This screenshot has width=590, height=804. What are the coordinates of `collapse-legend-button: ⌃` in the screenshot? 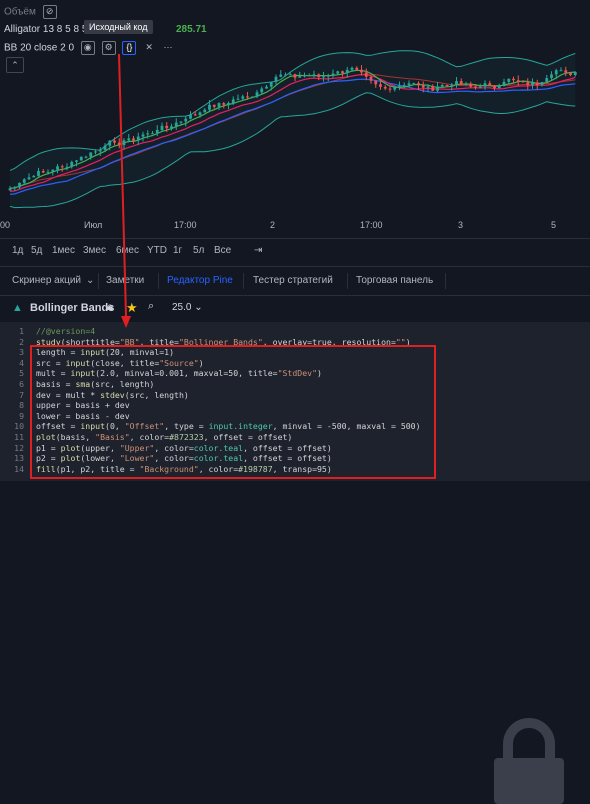 It's located at (15, 65).